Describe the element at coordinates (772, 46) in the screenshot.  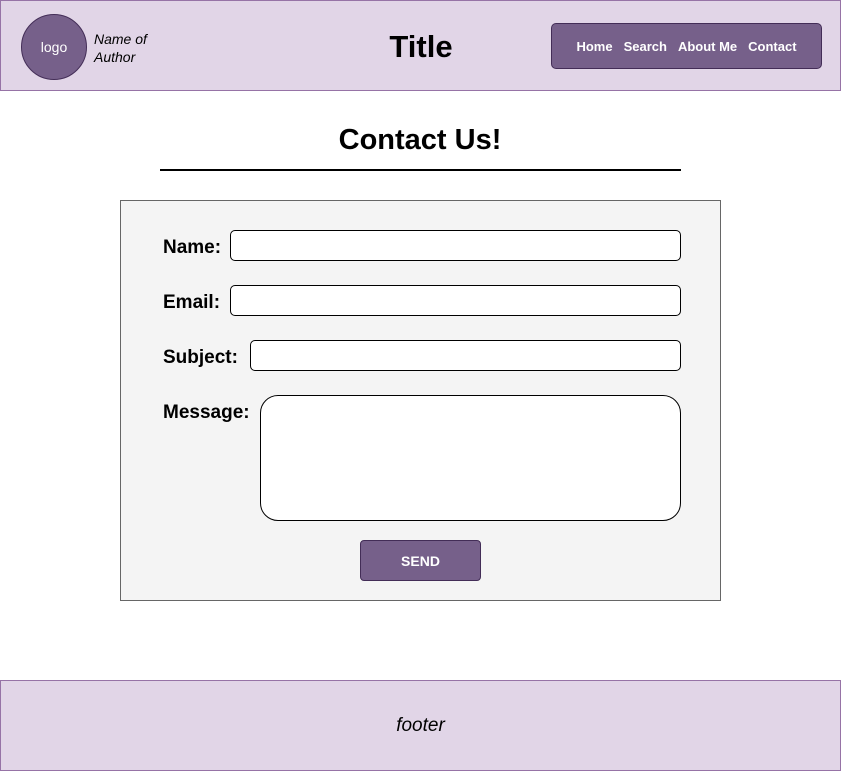
I see `nav-contact-link: Contact` at that location.